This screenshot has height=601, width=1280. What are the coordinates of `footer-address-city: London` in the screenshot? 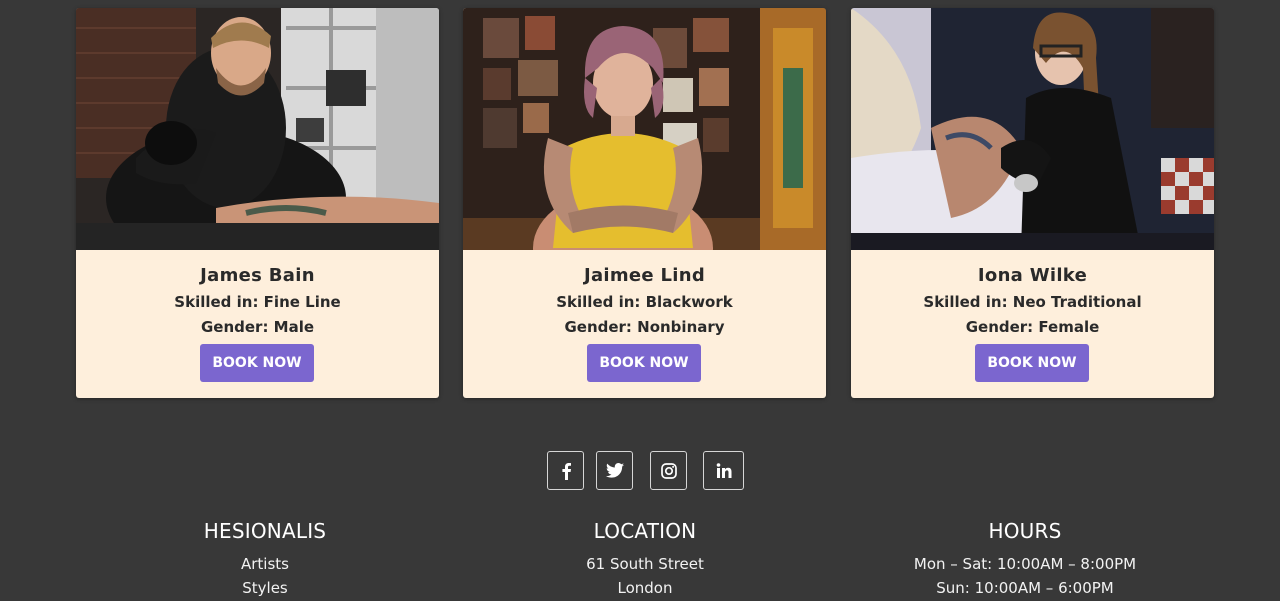 It's located at (645, 588).